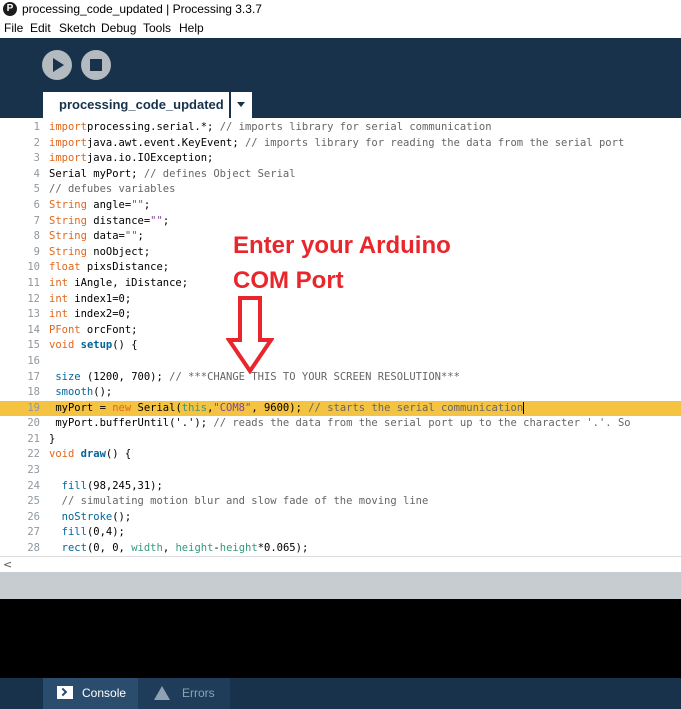 This screenshot has width=681, height=709. Describe the element at coordinates (118, 251) in the screenshot. I see `code-token: noObject;` at that location.